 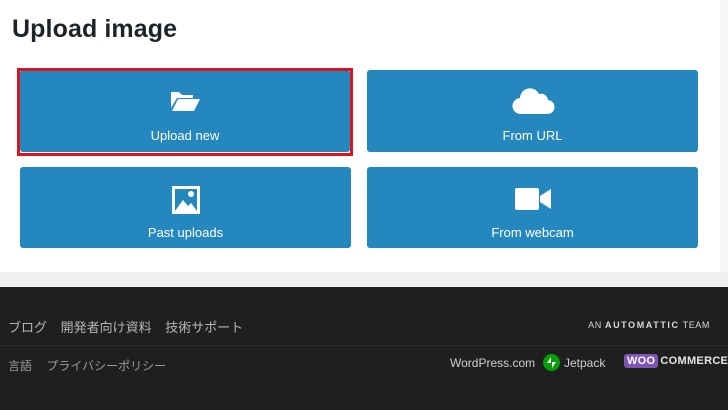 I want to click on footer-link-blog: ブログ, so click(x=27, y=327).